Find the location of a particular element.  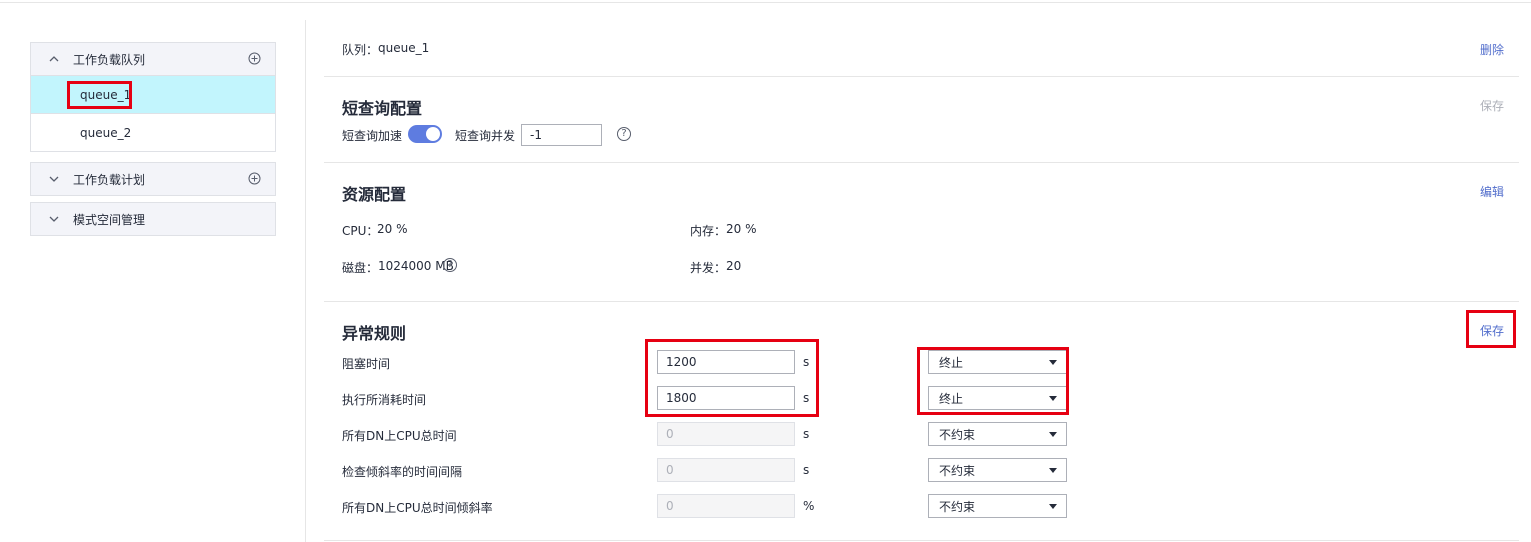

short-query-title: 短查询配置 is located at coordinates (382, 108).